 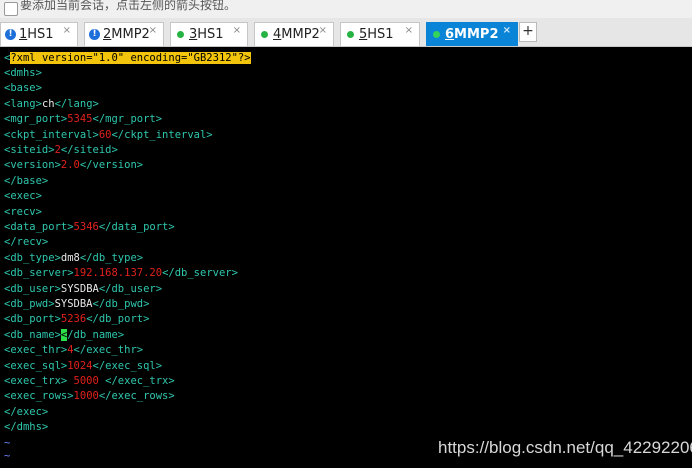 I want to click on empty-line-tilde: ~, so click(x=7, y=455).